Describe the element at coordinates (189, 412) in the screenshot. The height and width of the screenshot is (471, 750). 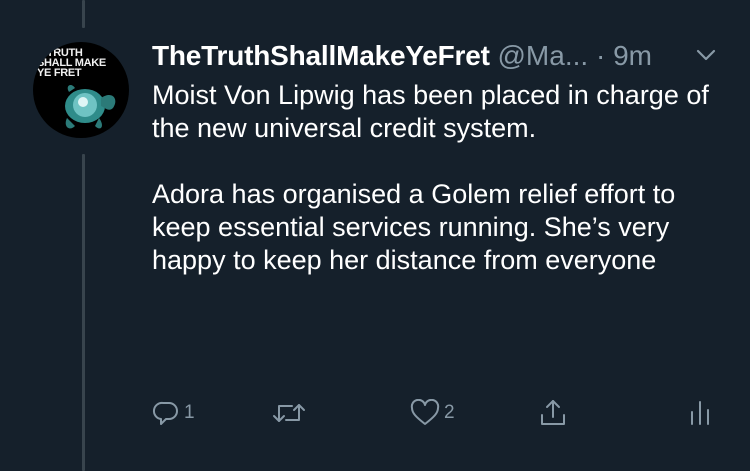
I see `reply-count: 1` at that location.